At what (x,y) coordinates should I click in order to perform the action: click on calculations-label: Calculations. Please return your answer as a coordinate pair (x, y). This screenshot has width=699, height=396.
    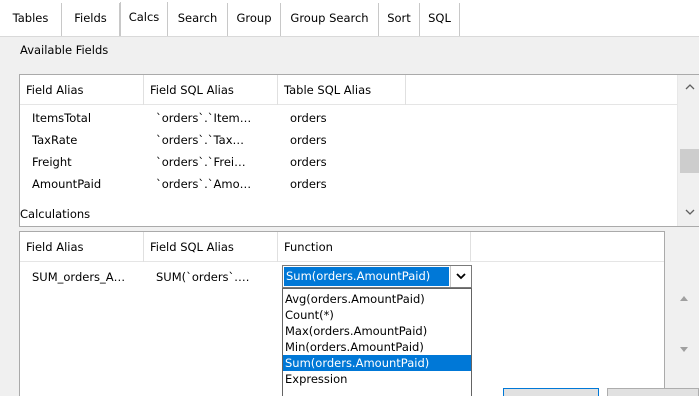
    Looking at the image, I should click on (55, 214).